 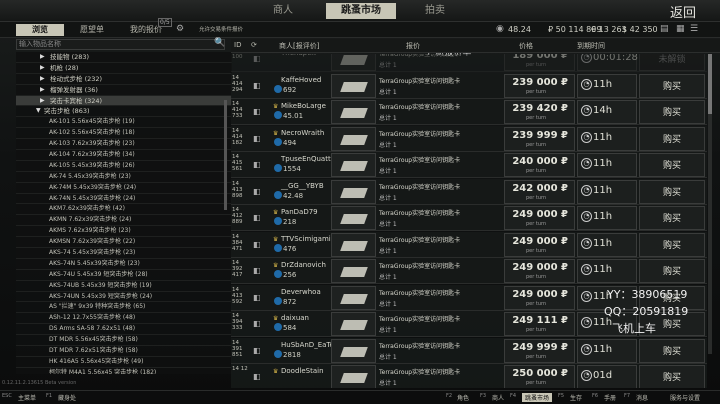 I want to click on sidebar-weapon-item: AKS-74 5.45x39突击步枪 (23), so click(x=124, y=253).